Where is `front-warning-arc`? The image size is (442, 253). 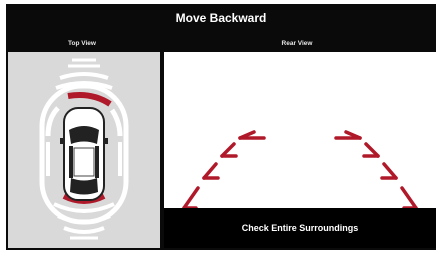
front-warning-arc is located at coordinates (89, 99).